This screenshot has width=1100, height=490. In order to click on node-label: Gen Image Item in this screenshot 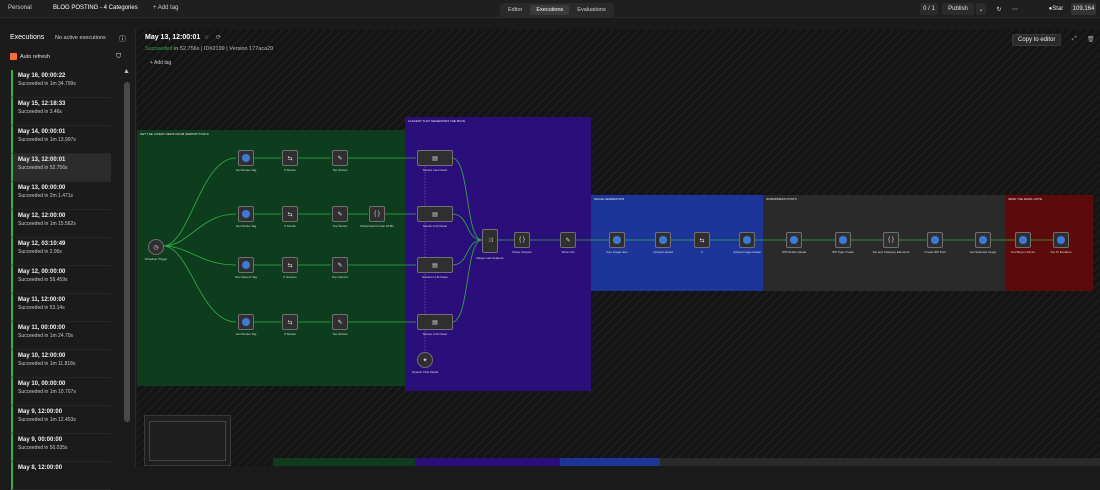, I will do `click(617, 252)`.